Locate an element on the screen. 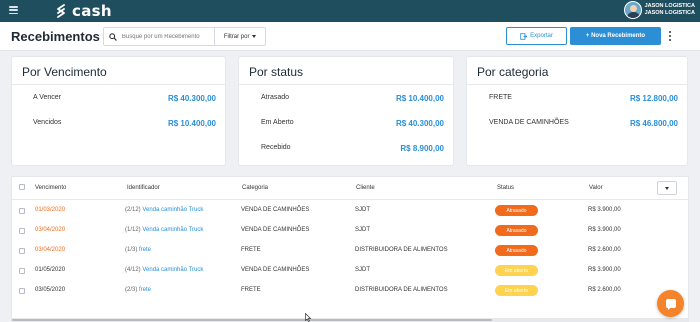  mouse-cursor-icon is located at coordinates (308, 317).